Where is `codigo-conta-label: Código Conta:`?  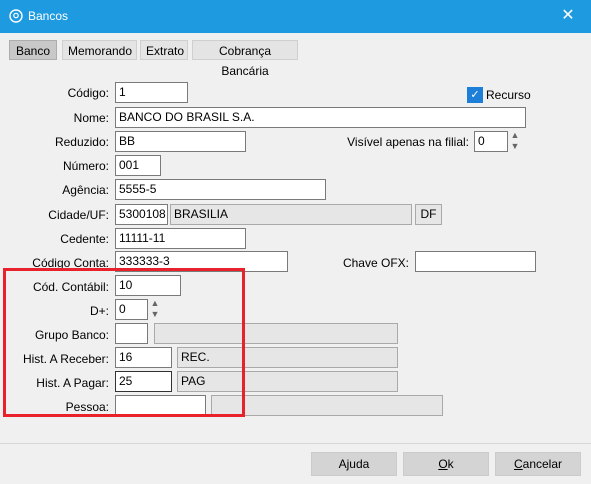
codigo-conta-label: Código Conta: is located at coordinates (70, 263).